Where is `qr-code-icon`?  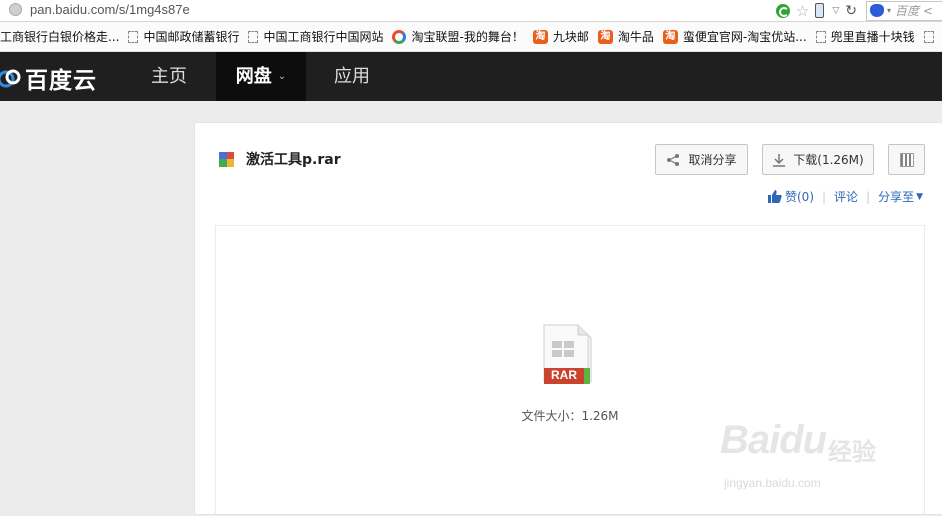
qr-code-icon is located at coordinates (906, 159).